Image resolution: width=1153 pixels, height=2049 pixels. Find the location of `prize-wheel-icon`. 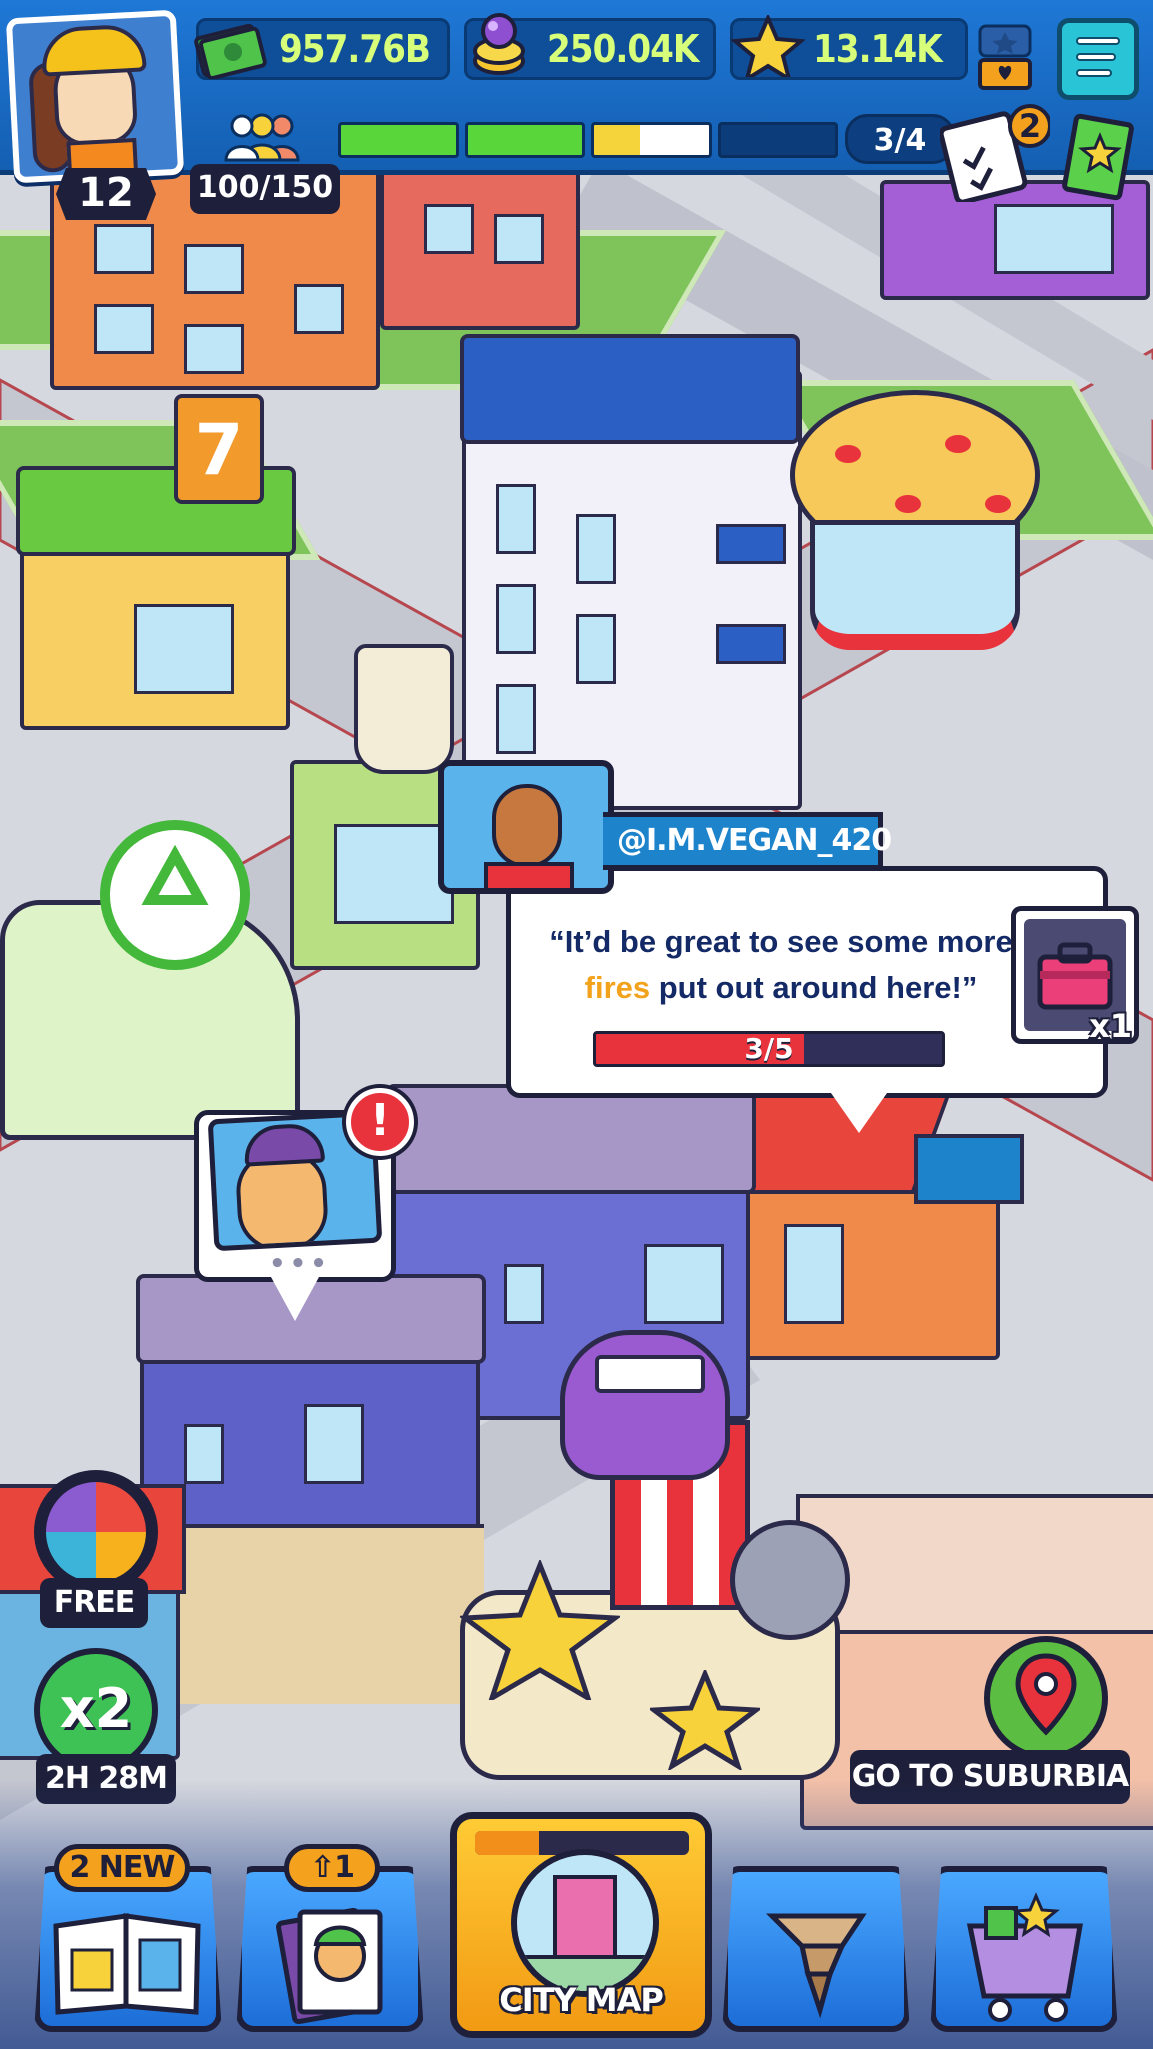

prize-wheel-icon is located at coordinates (96, 1532).